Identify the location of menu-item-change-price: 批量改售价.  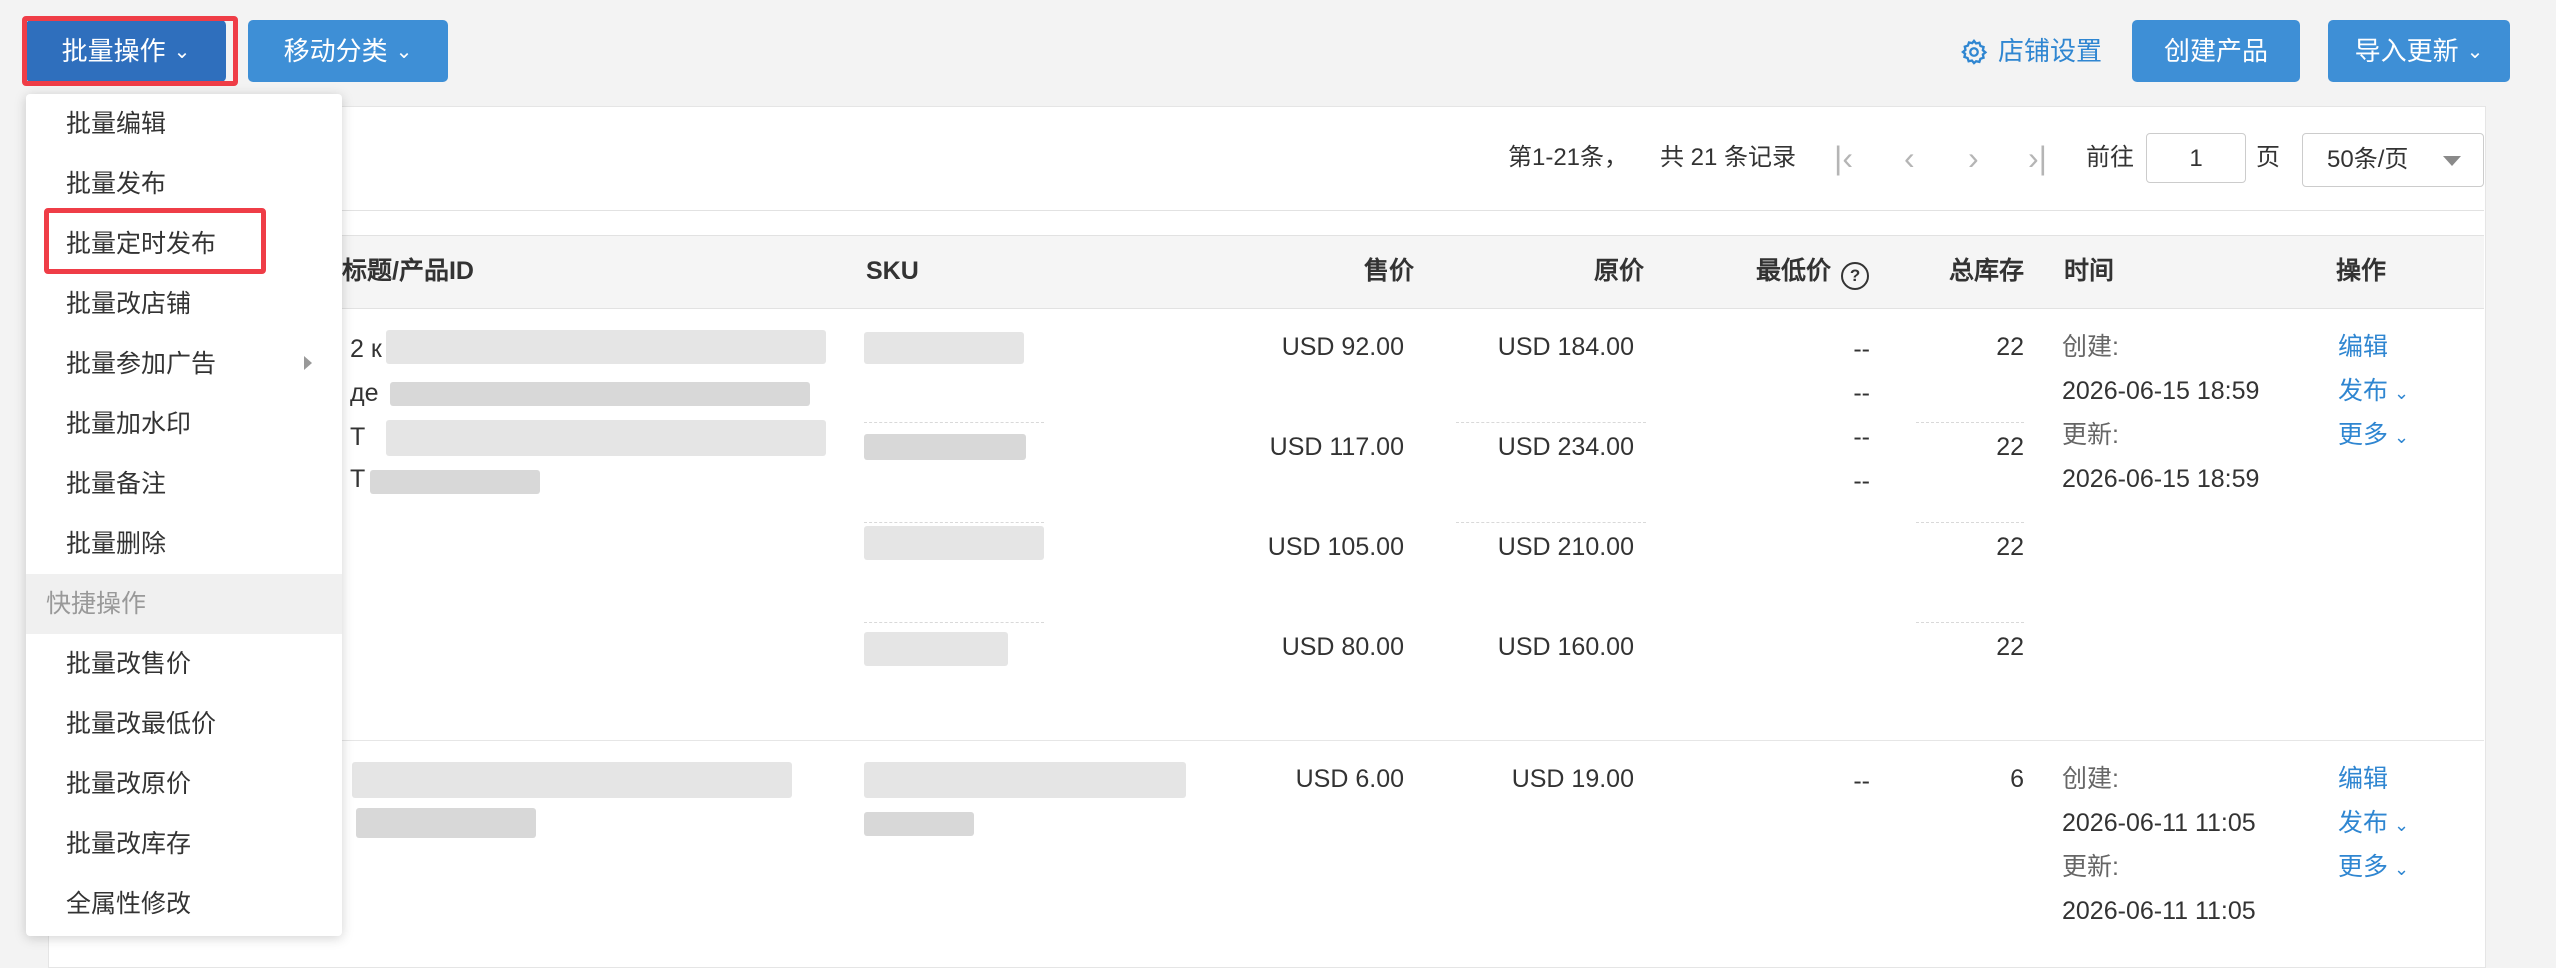
(128, 664).